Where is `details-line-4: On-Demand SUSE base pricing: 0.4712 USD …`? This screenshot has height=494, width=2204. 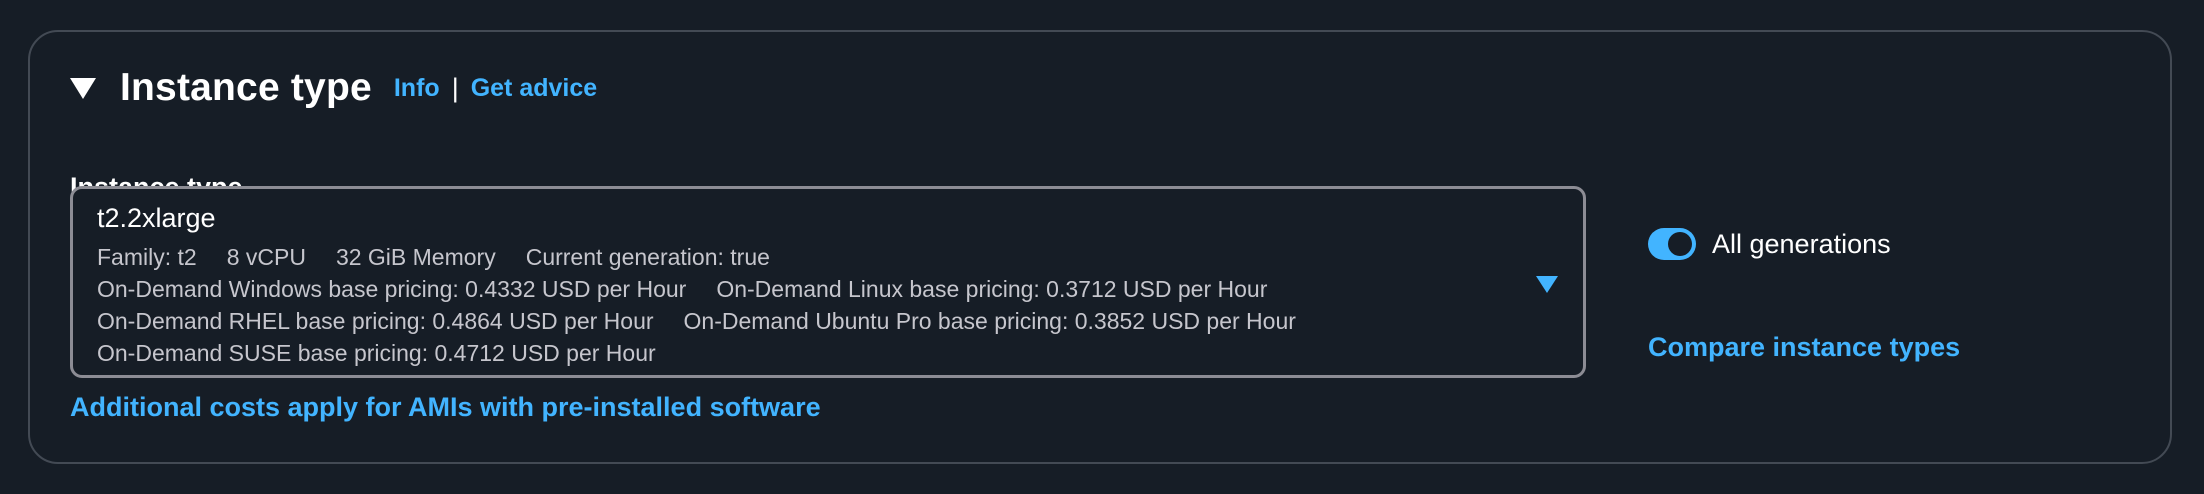 details-line-4: On-Demand SUSE base pricing: 0.4712 USD … is located at coordinates (696, 353).